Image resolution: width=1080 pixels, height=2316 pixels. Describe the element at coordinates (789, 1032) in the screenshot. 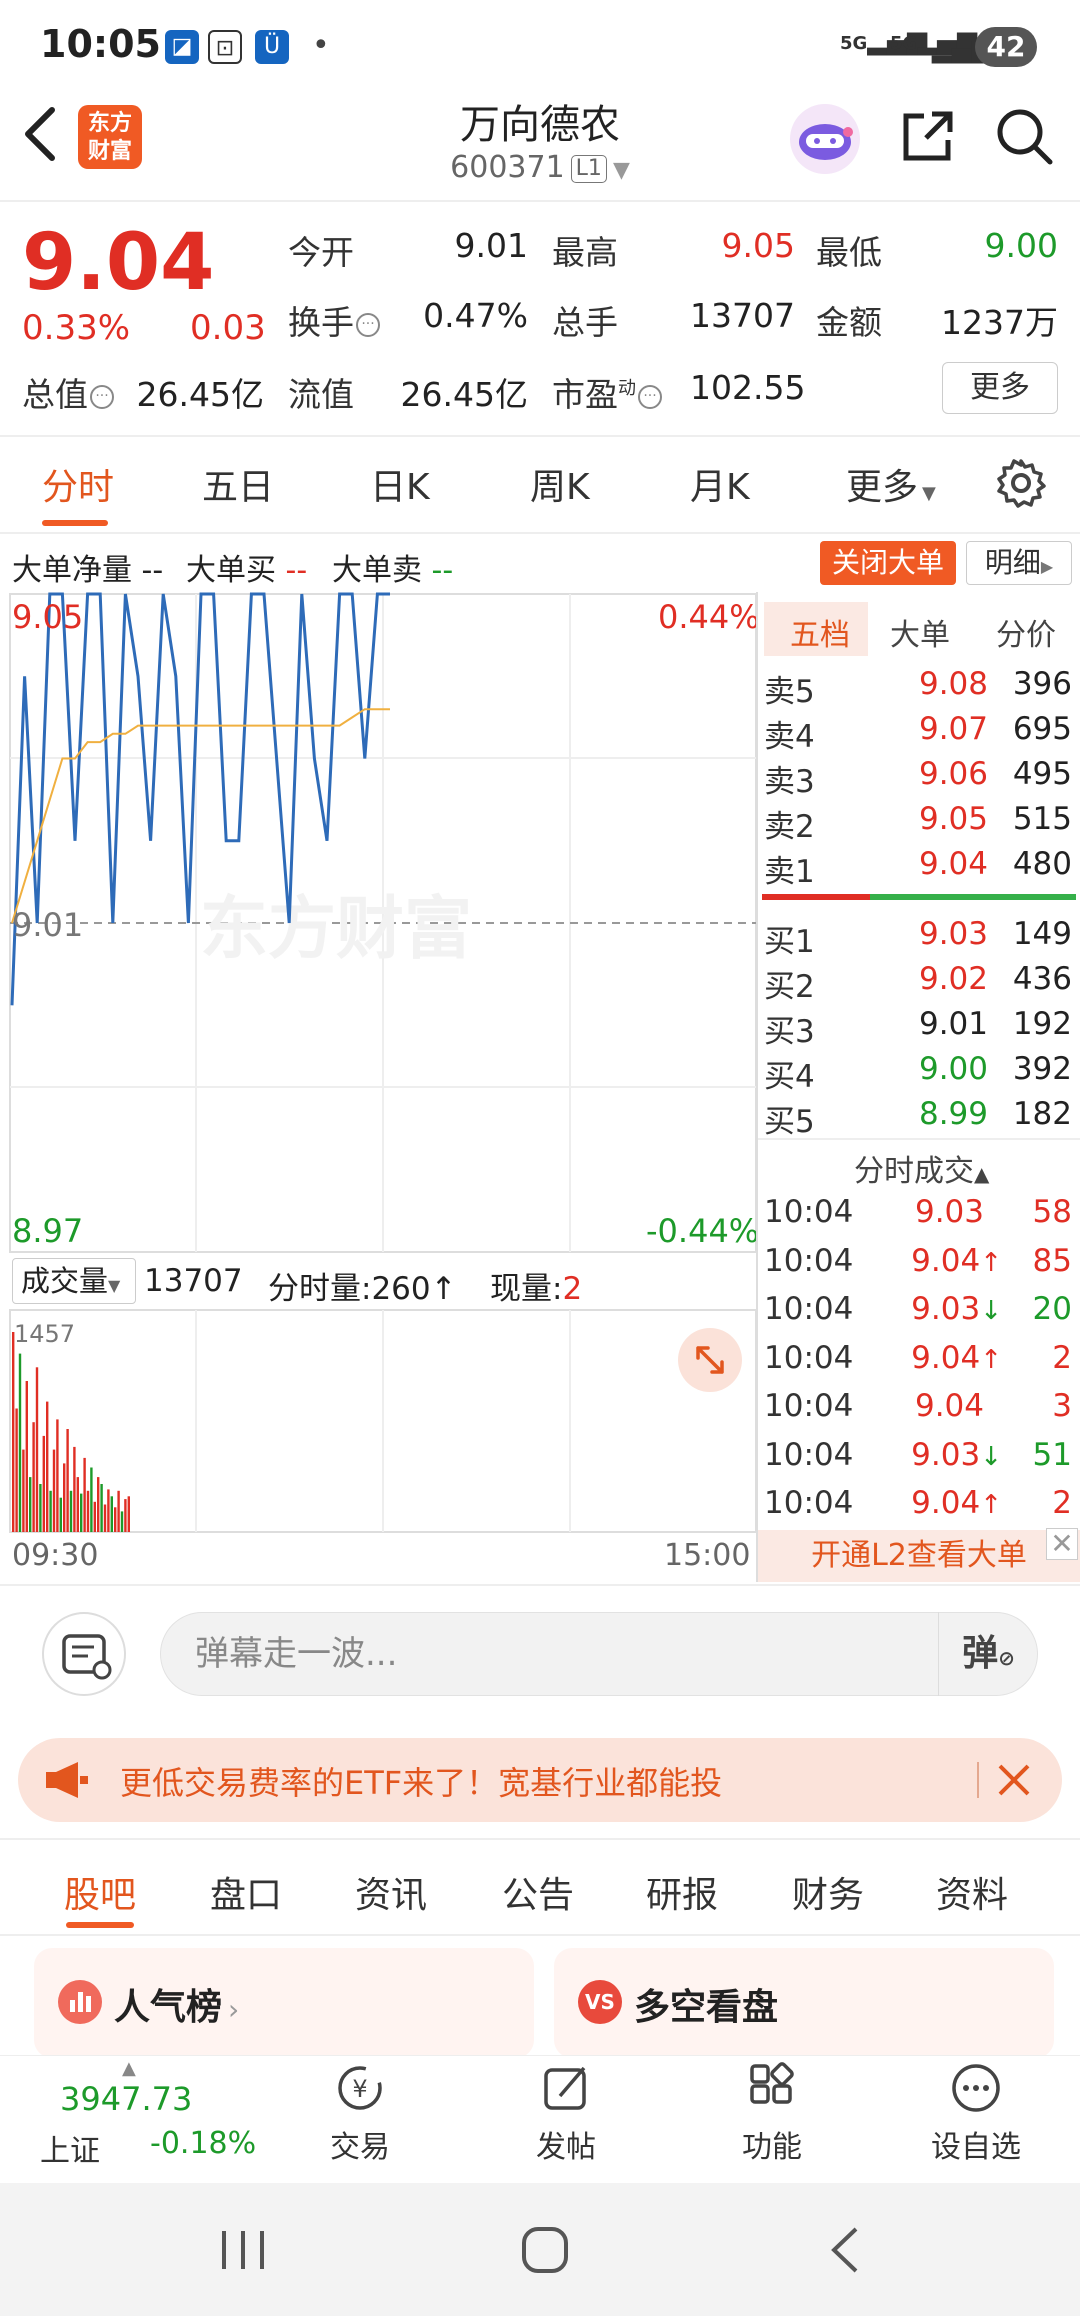

I see `order-level: 买3` at that location.